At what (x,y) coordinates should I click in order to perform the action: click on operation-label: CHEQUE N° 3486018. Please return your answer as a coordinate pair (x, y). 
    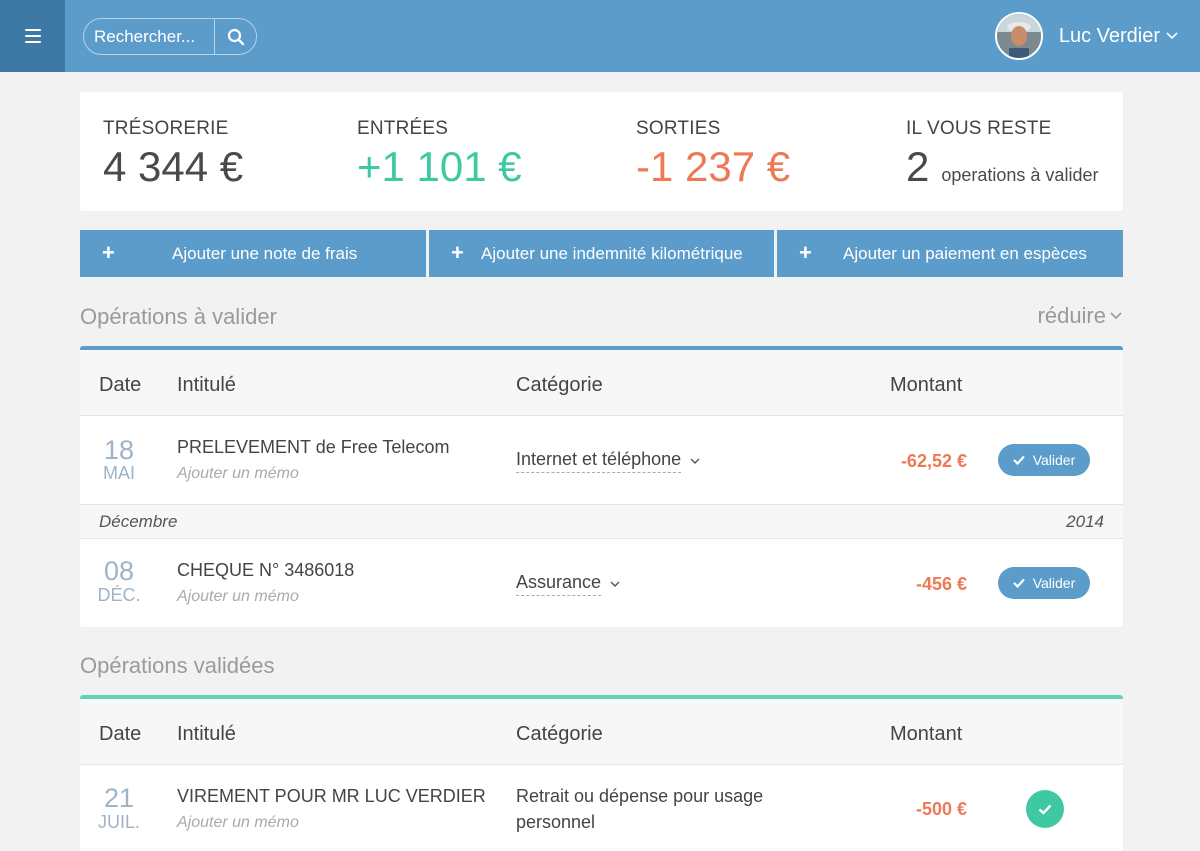
    Looking at the image, I should click on (266, 570).